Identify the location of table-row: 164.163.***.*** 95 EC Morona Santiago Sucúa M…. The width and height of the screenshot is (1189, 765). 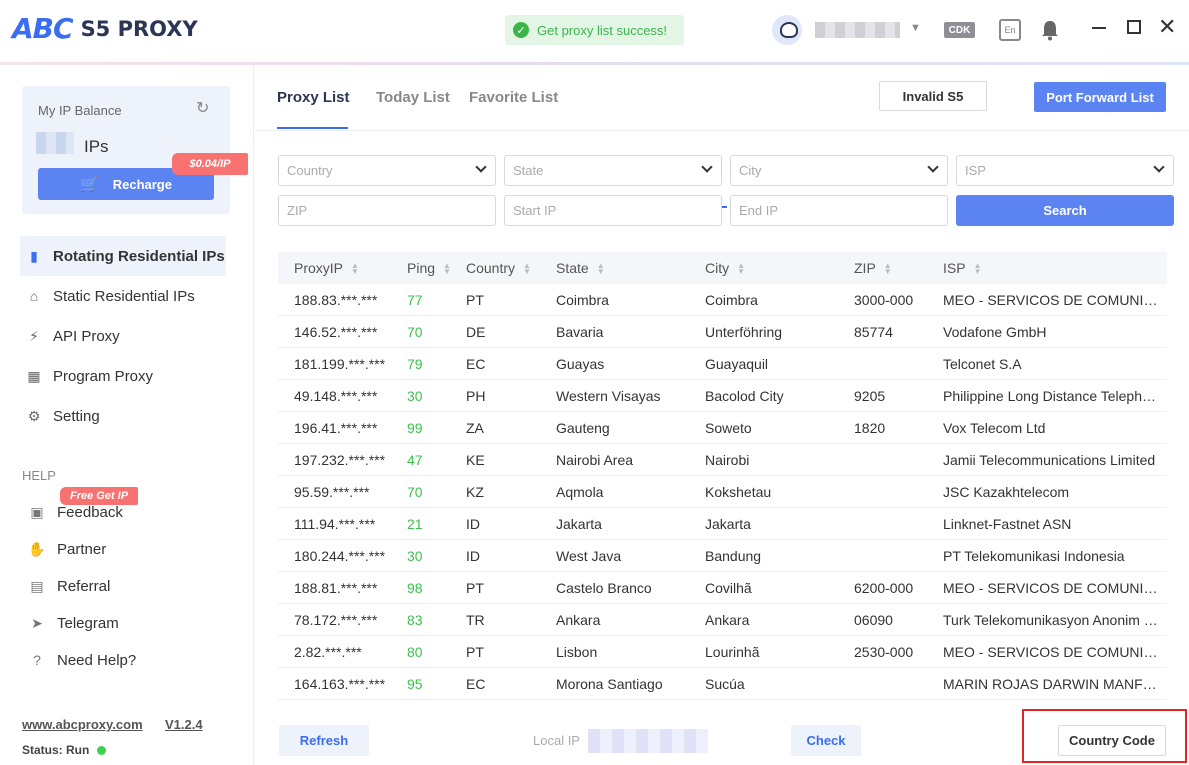
(722, 684).